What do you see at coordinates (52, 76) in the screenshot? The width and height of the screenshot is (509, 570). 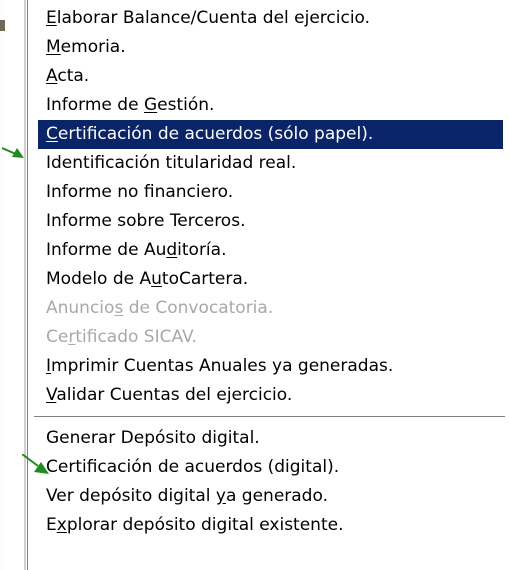 I see `menu-item-accelerator-key: A` at bounding box center [52, 76].